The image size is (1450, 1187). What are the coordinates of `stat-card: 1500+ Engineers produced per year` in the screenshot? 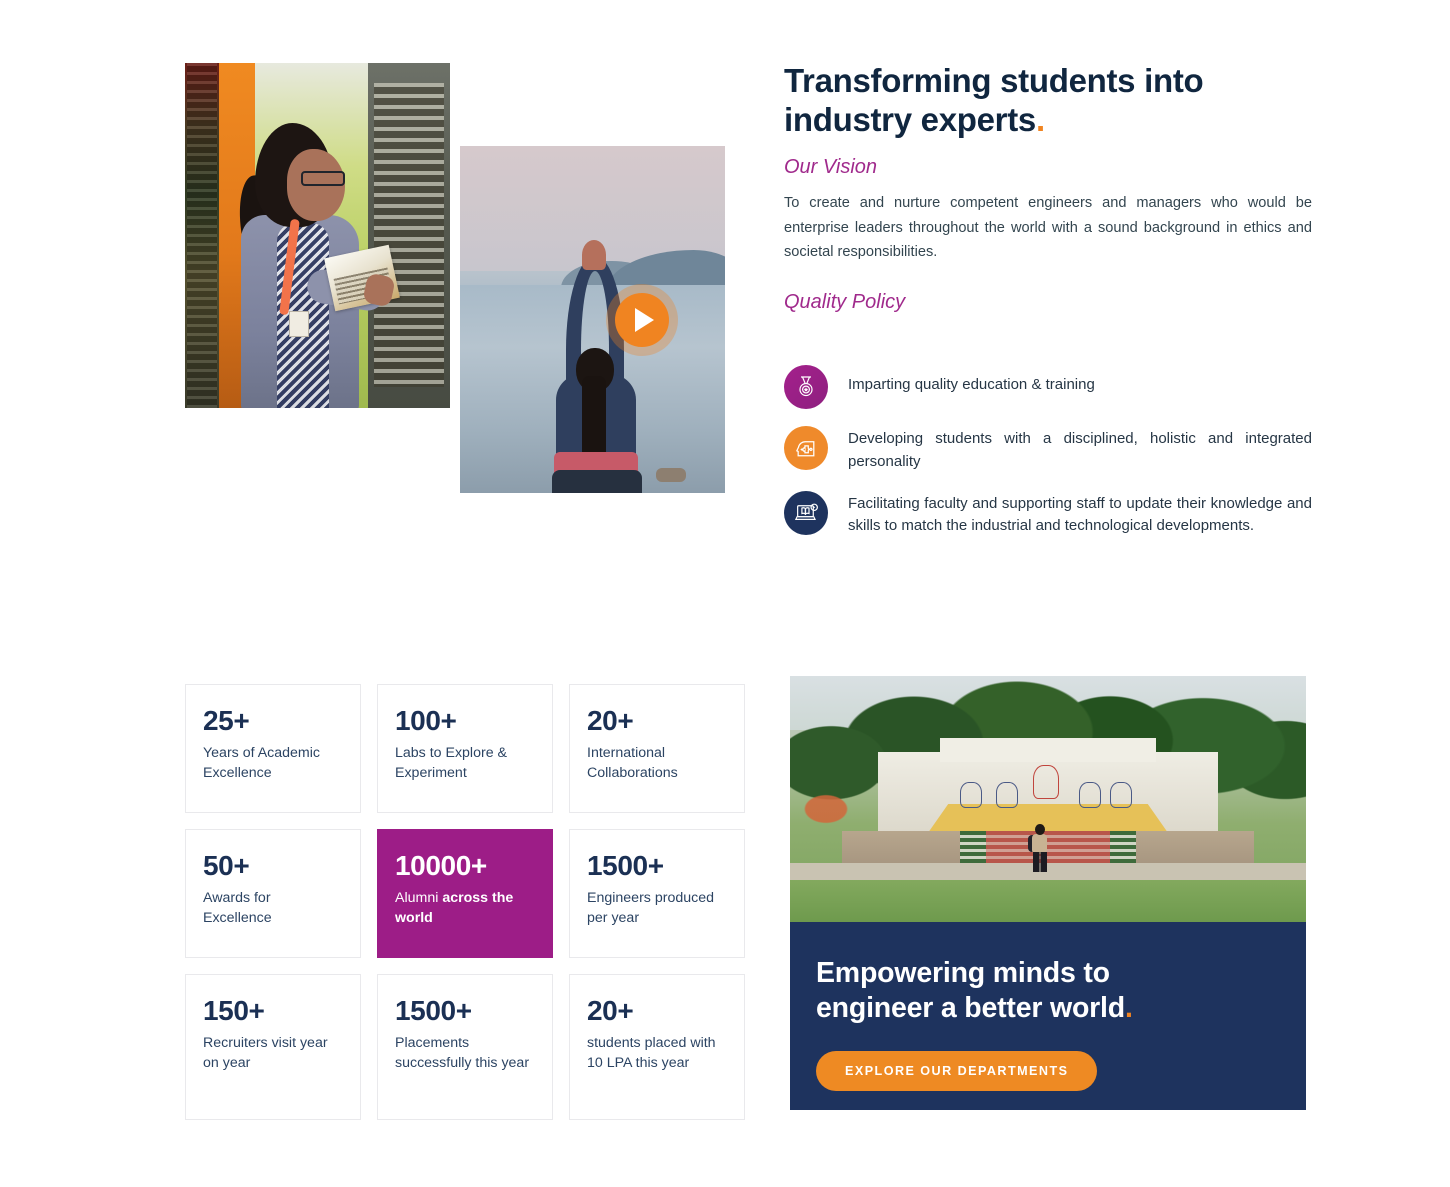 It's located at (657, 893).